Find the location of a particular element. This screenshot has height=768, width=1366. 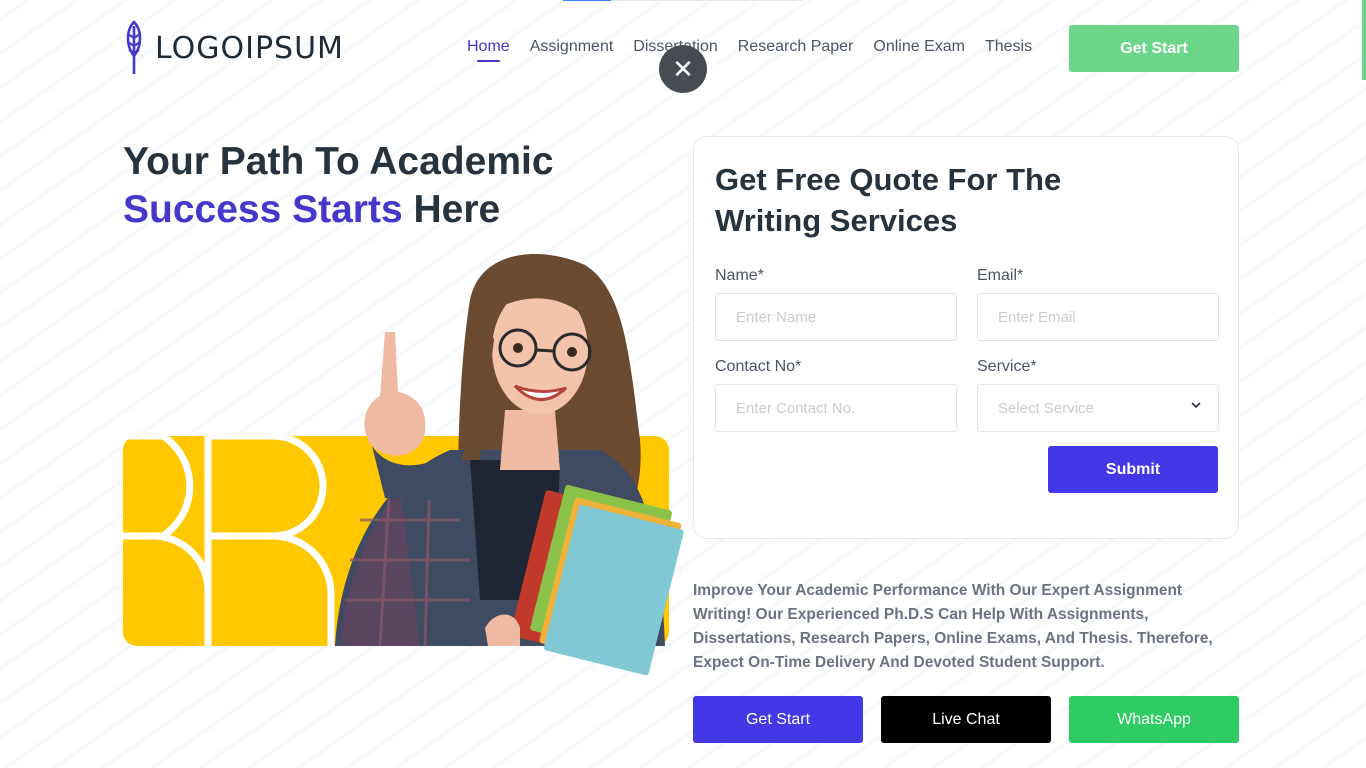

name-label: Name* is located at coordinates (739, 275).